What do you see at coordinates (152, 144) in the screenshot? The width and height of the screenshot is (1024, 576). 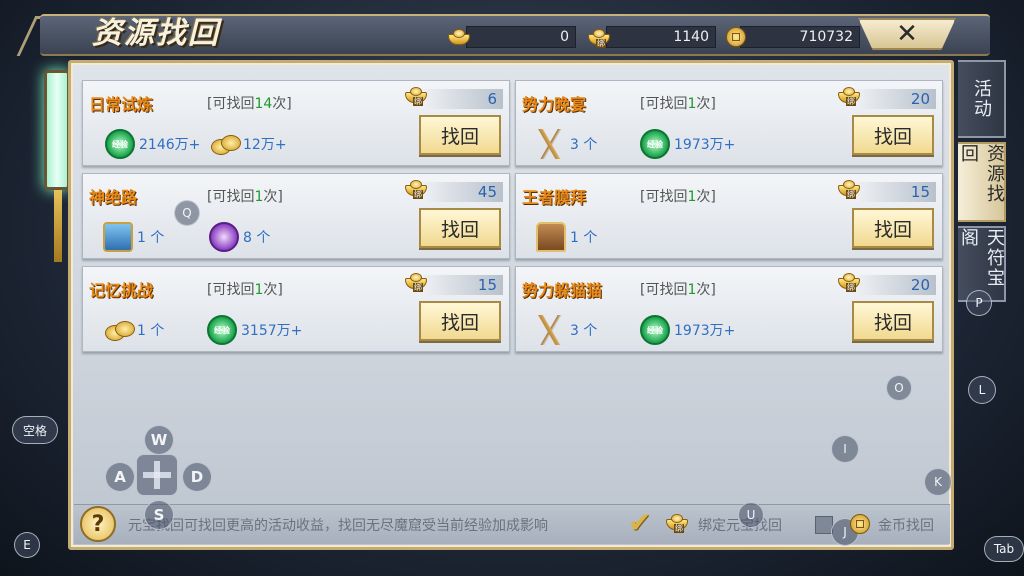 I see `reward-item: 经验 2146万+` at bounding box center [152, 144].